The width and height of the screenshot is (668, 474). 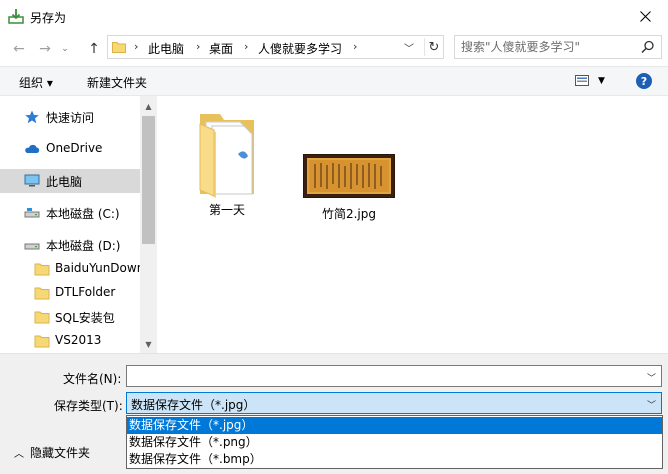 I want to click on view-details-icon, so click(x=582, y=80).